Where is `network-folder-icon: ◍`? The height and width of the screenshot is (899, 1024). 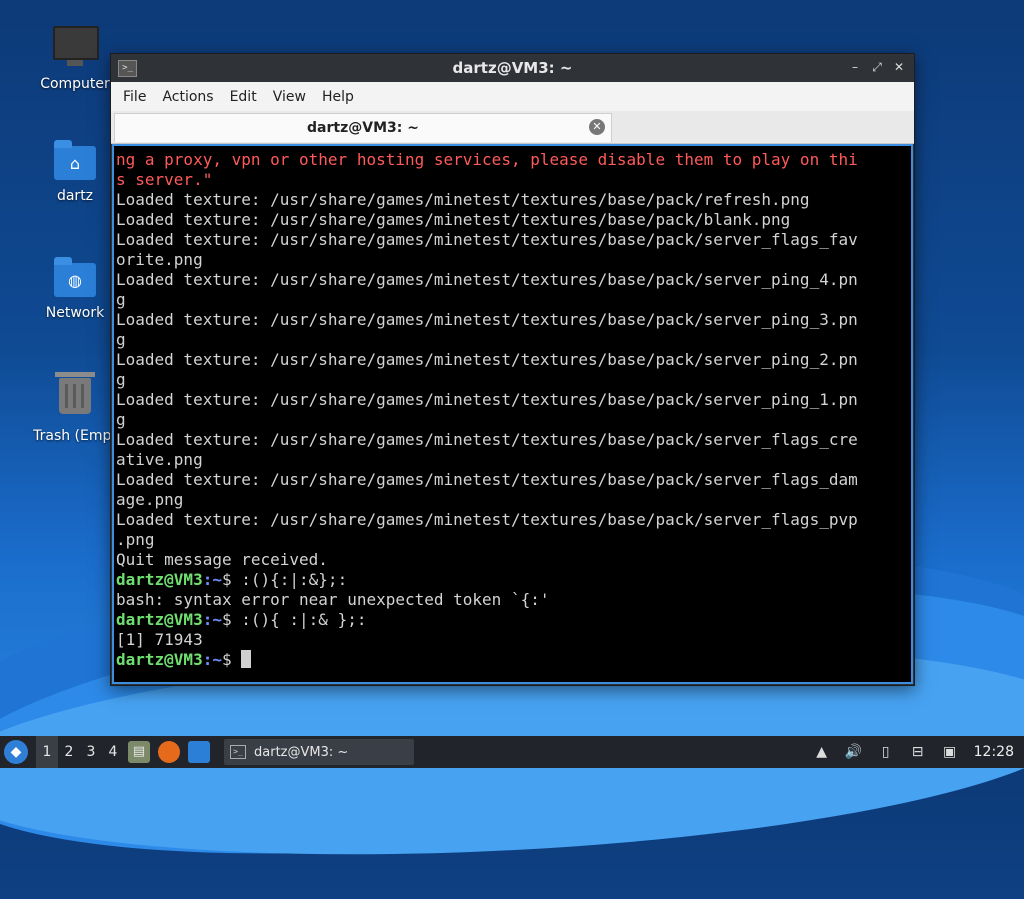
network-folder-icon: ◍ is located at coordinates (75, 277).